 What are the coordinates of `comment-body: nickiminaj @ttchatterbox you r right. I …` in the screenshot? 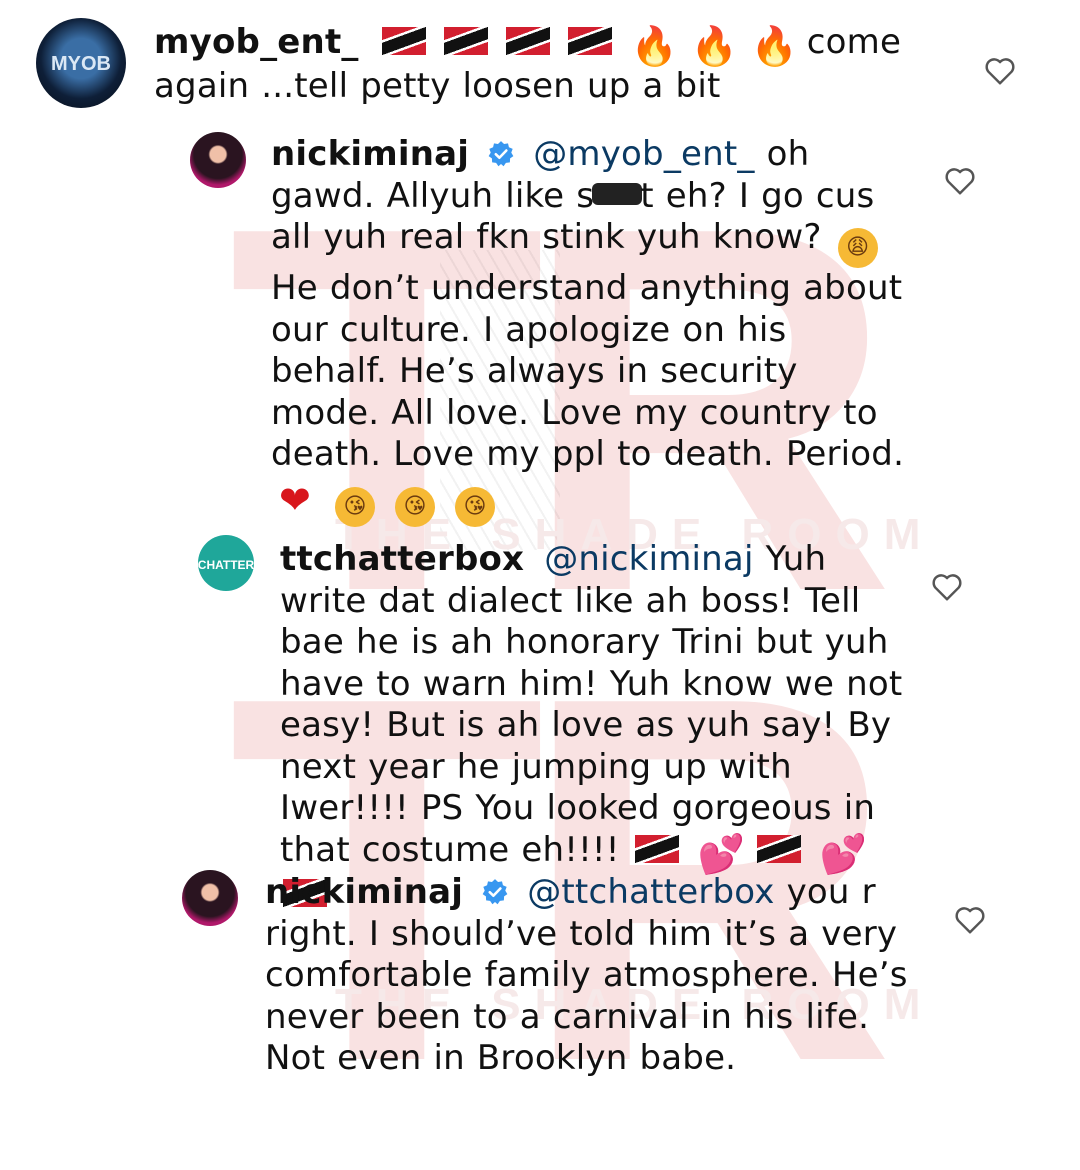 It's located at (590, 976).